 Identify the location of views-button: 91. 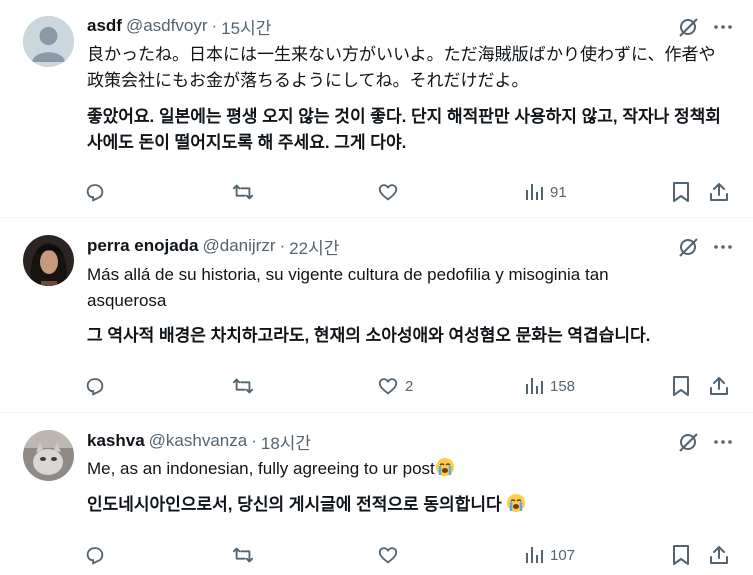
(545, 192).